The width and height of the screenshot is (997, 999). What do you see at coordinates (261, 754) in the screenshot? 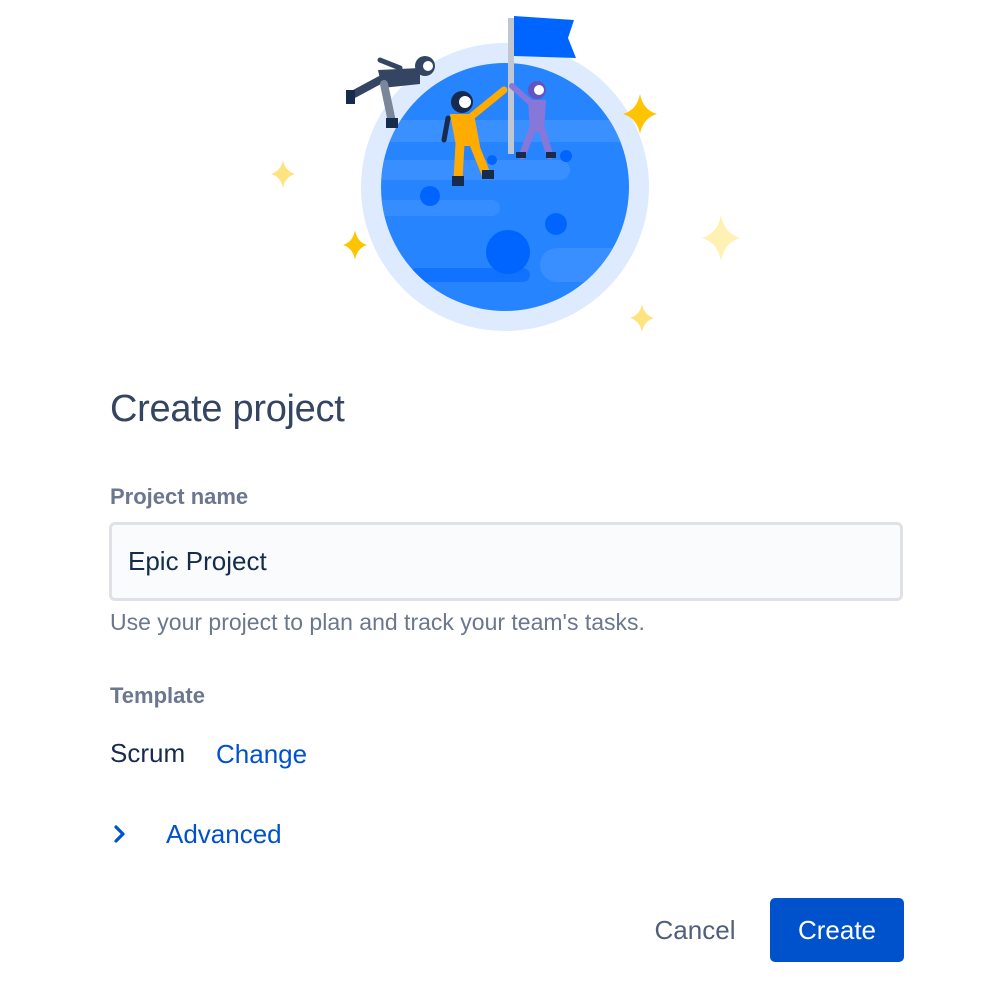
I see `change-template-link: Change` at bounding box center [261, 754].